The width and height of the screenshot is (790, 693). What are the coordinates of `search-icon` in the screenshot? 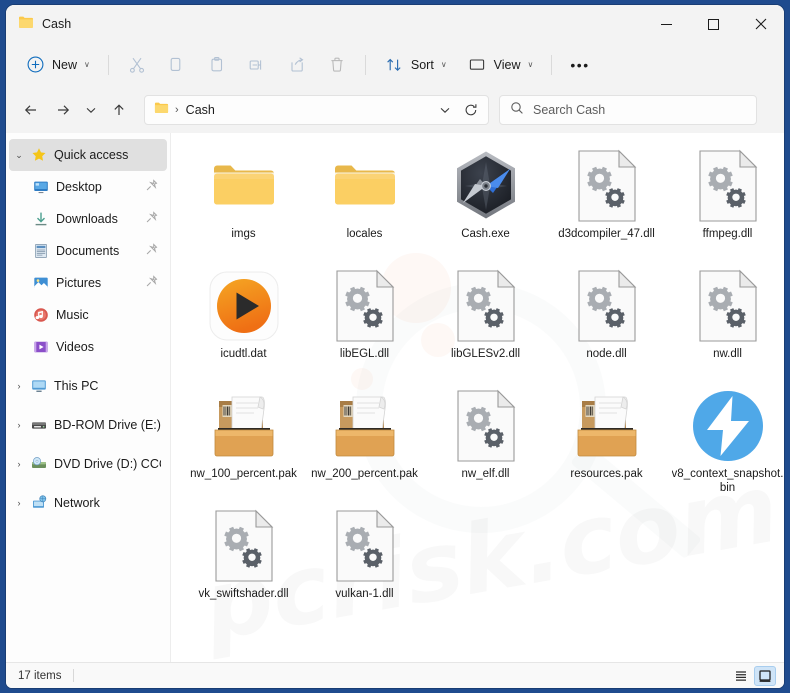 It's located at (517, 110).